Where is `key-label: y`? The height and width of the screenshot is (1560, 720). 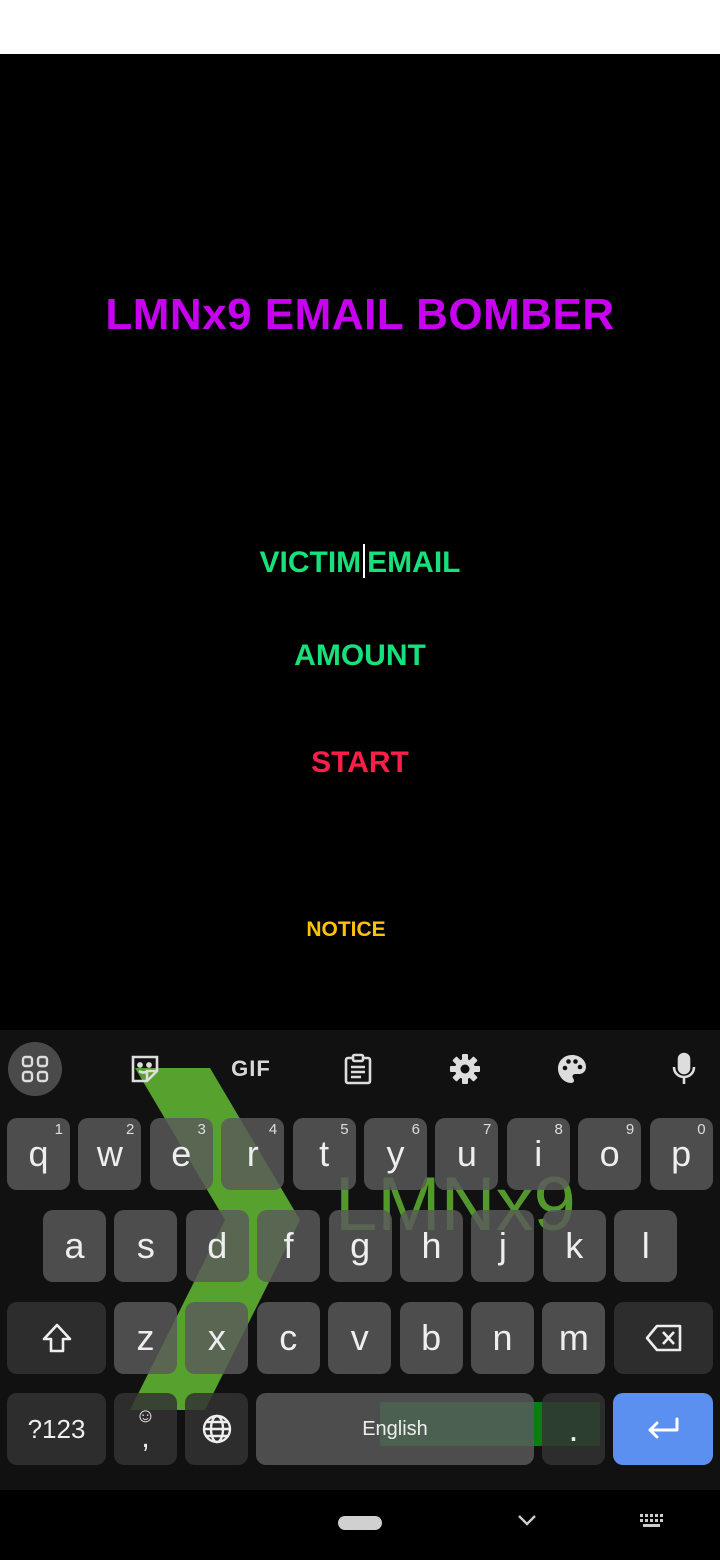
key-label: y is located at coordinates (395, 1153).